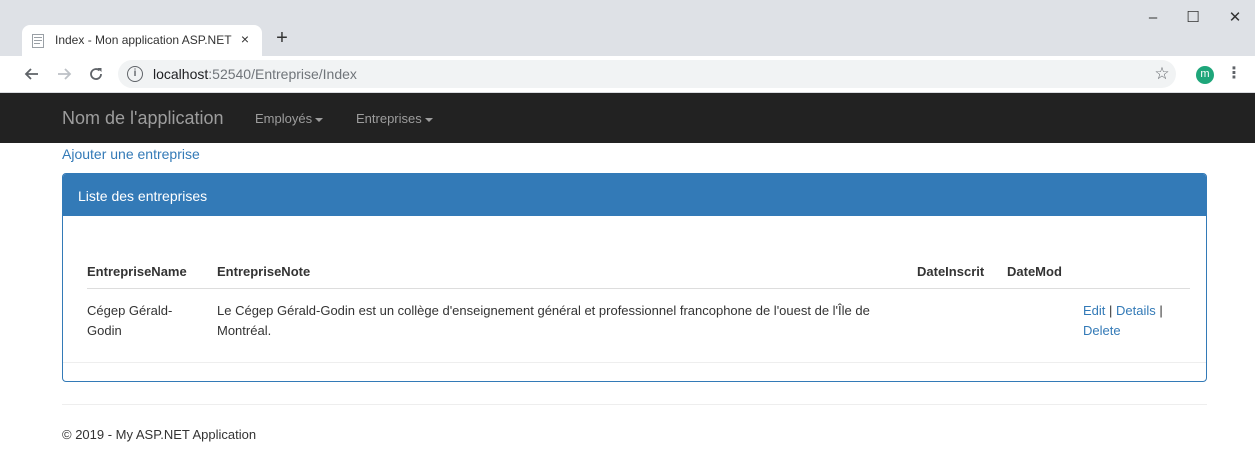 The height and width of the screenshot is (467, 1255). I want to click on table-header-divider, so click(638, 288).